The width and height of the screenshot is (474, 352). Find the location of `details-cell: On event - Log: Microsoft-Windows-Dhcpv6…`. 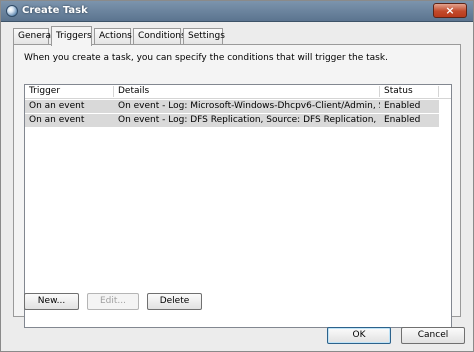

details-cell: On event - Log: Microsoft-Windows-Dhcpv6… is located at coordinates (249, 106).